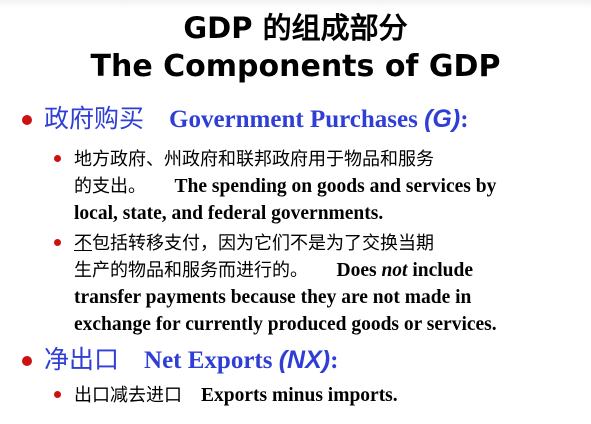  I want to click on section-heading: 净出口 Net Exports (NX):, so click(191, 360).